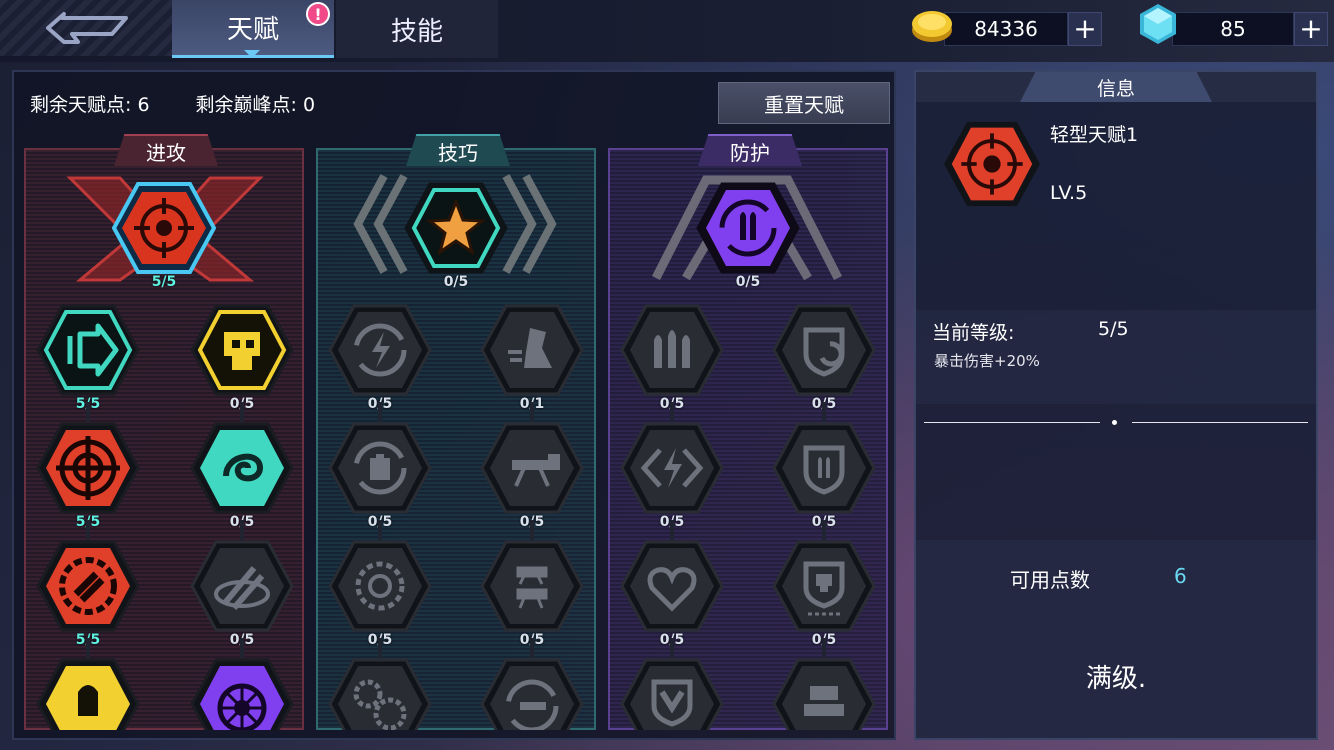 The width and height of the screenshot is (1334, 750). I want to click on v-shield-icon, so click(672, 694).